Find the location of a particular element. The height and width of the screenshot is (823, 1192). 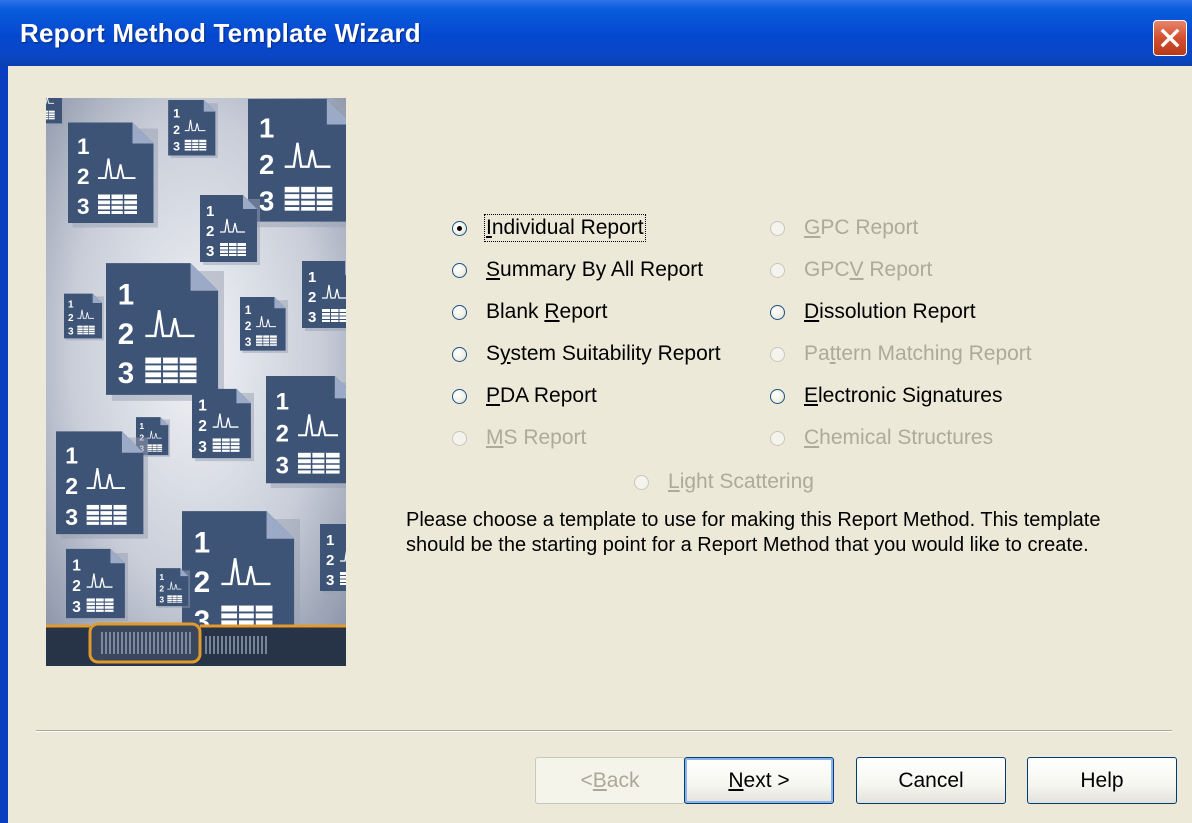

light-scattering-option: Light Scattering is located at coordinates (724, 482).